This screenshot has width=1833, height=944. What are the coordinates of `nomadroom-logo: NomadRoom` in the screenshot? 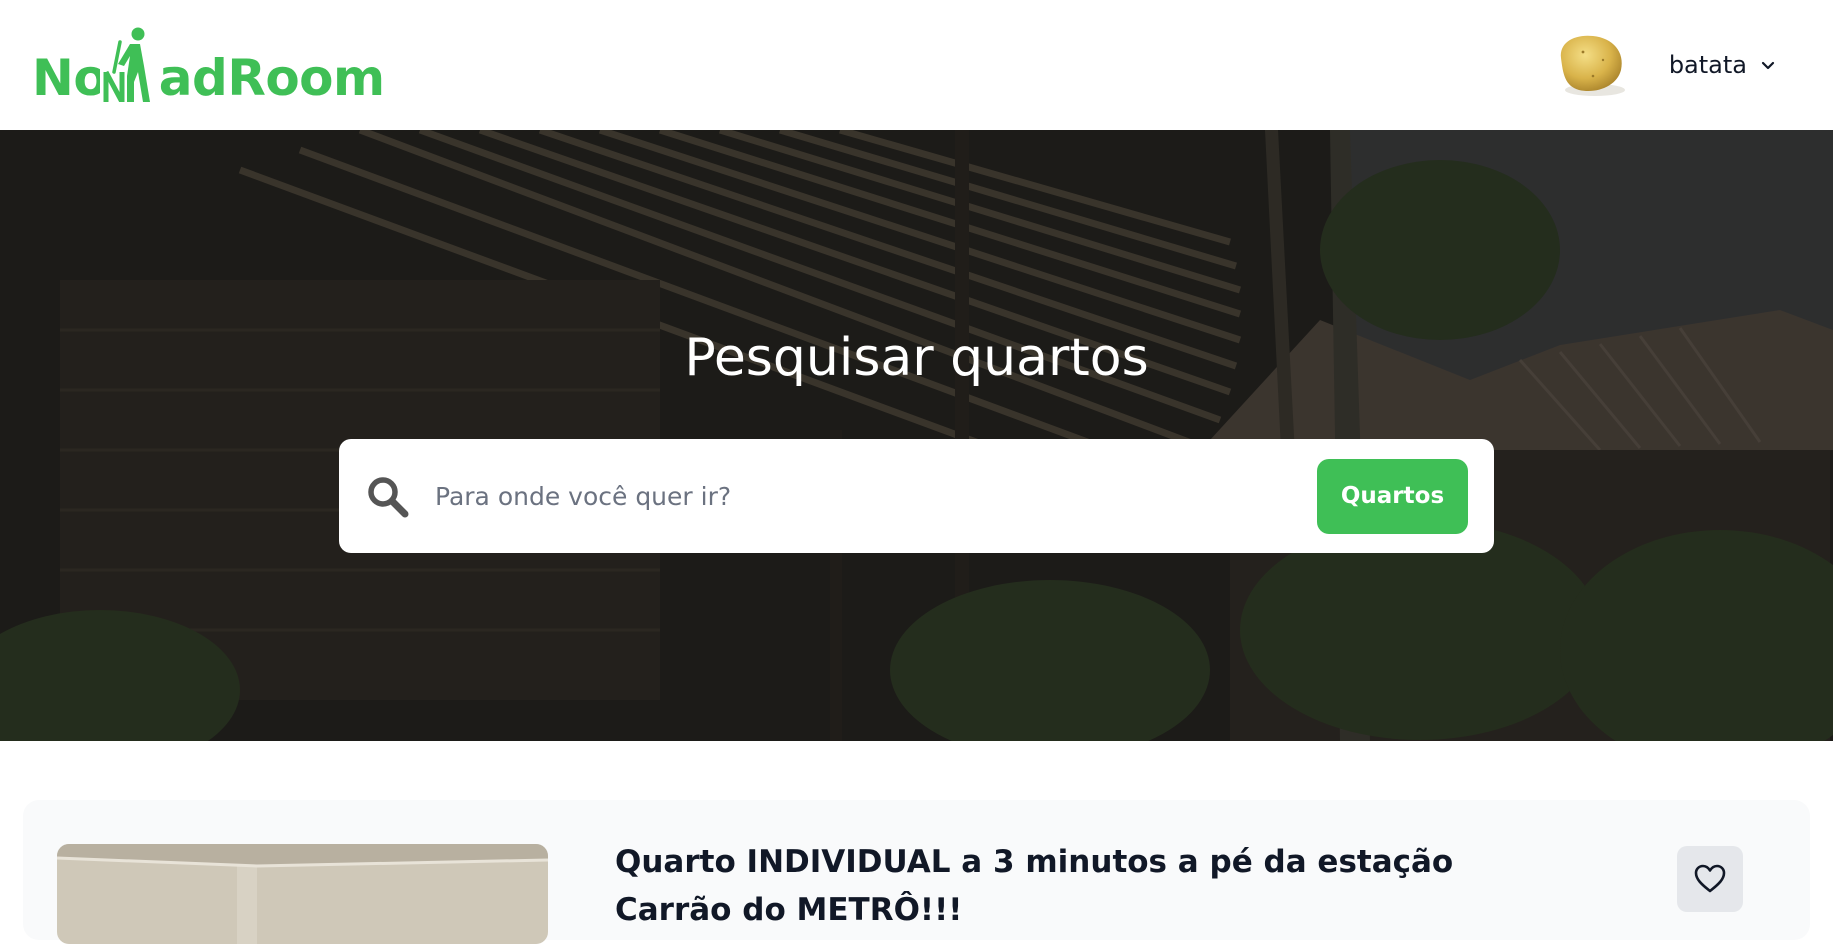 It's located at (208, 66).